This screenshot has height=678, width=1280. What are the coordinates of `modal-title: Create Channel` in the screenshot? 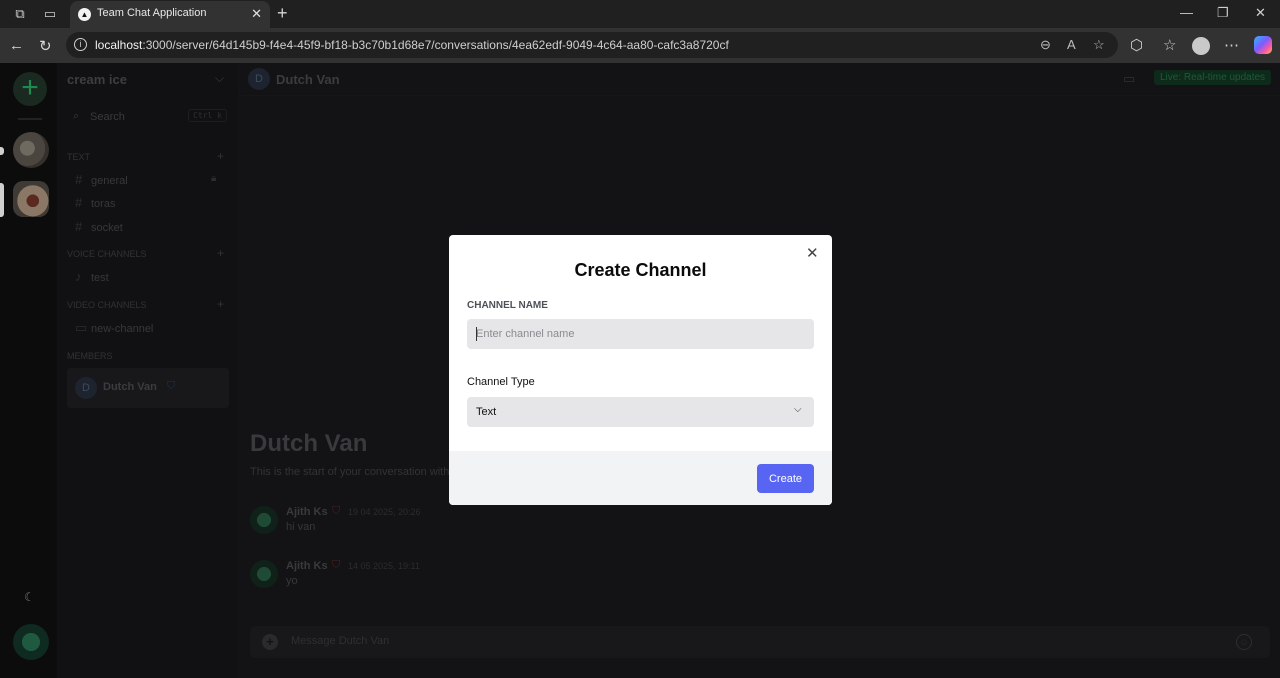 It's located at (640, 270).